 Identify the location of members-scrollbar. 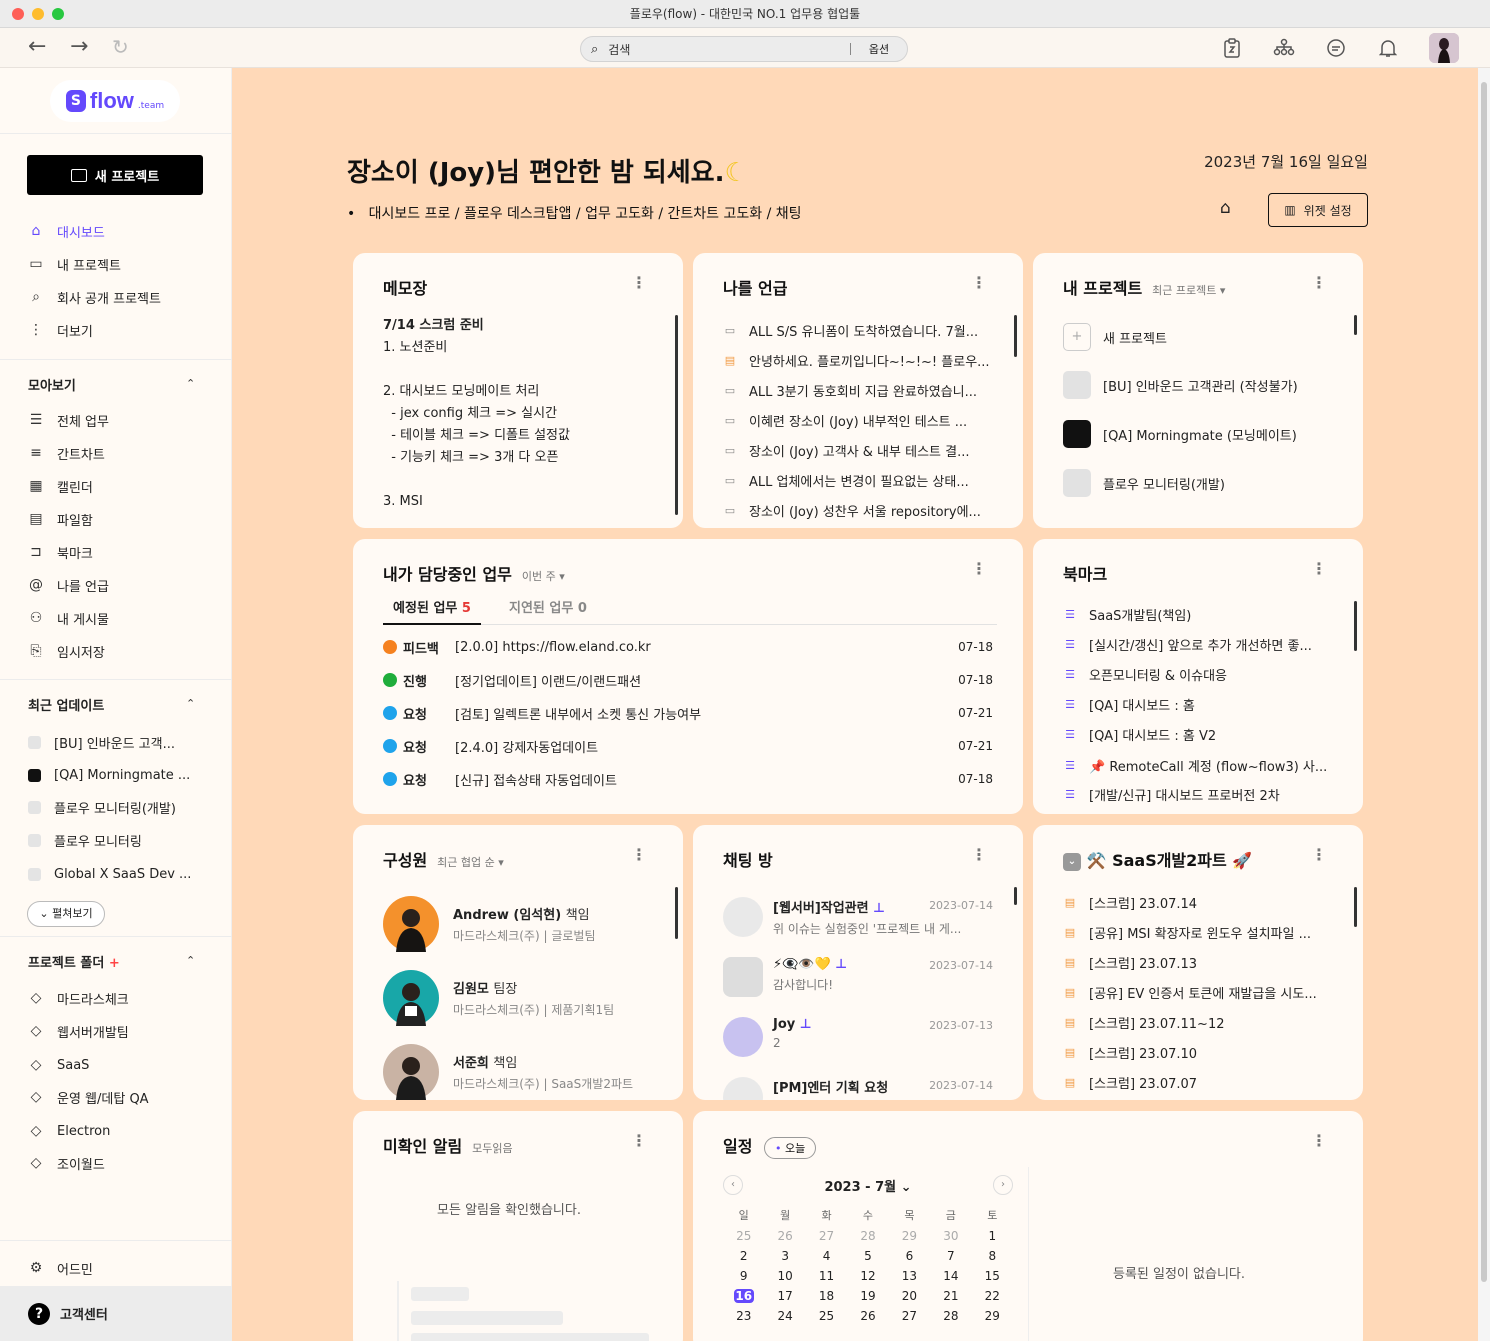
(676, 913).